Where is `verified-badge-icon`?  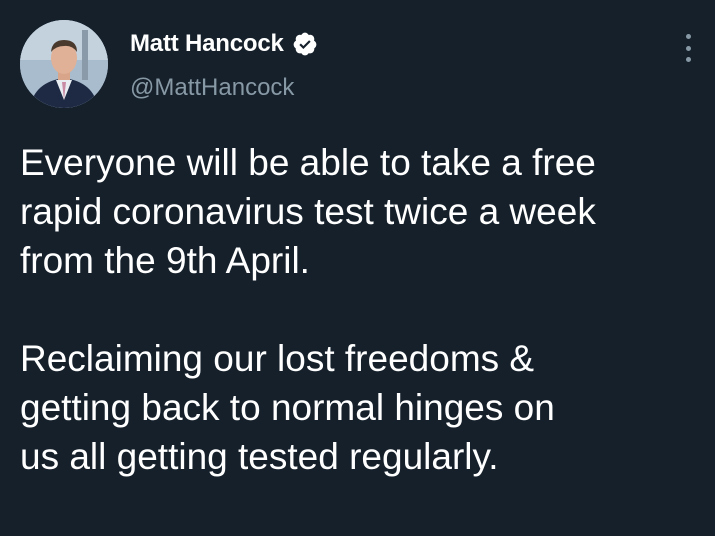 verified-badge-icon is located at coordinates (305, 44).